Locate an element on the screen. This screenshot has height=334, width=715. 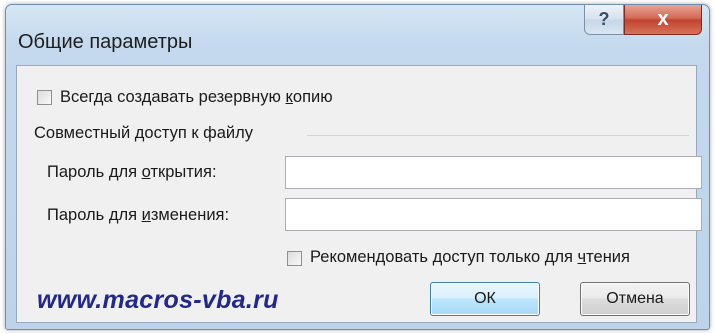
help-icon: ? is located at coordinates (604, 19).